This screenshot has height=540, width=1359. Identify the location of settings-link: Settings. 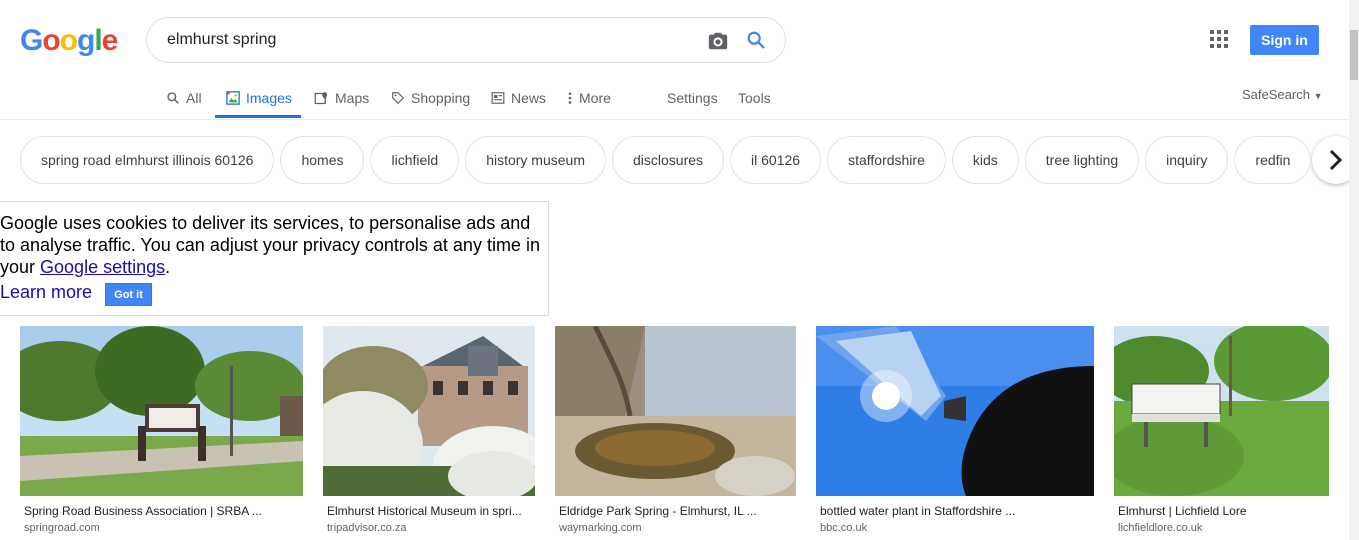
(692, 98).